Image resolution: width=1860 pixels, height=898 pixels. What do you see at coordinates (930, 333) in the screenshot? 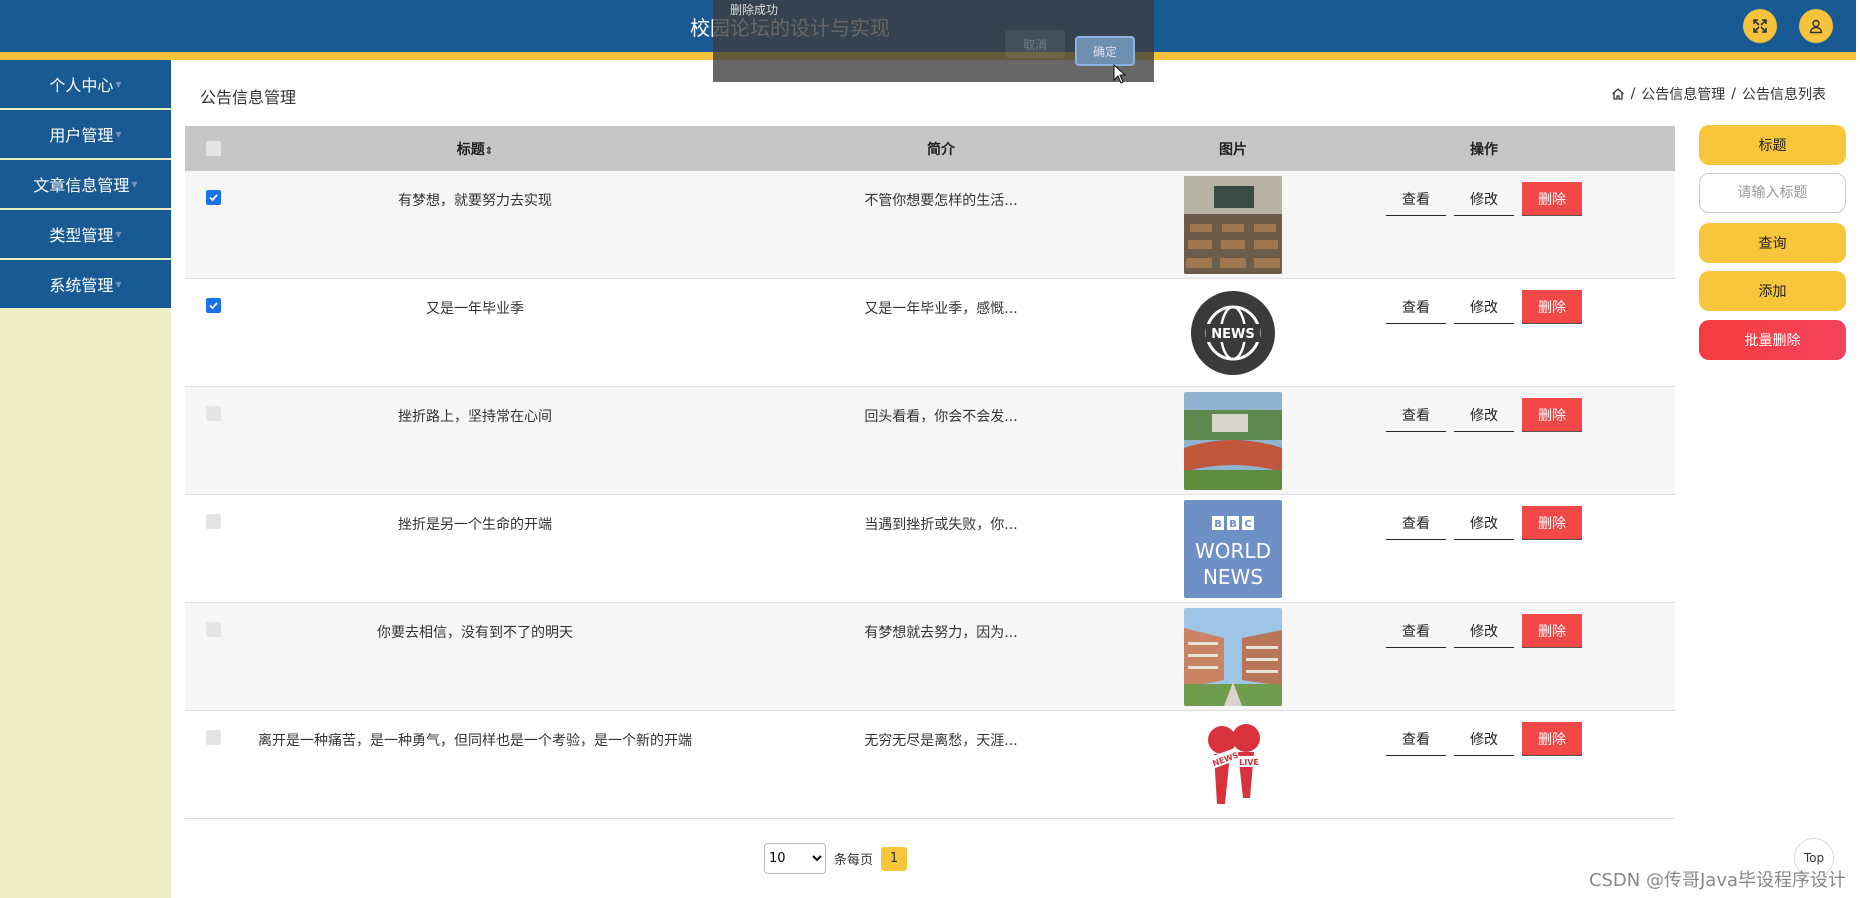
I see `table-row: 又是一年毕业季 又是一年毕业季，感慨... NEWS 查看 修改 删除` at bounding box center [930, 333].